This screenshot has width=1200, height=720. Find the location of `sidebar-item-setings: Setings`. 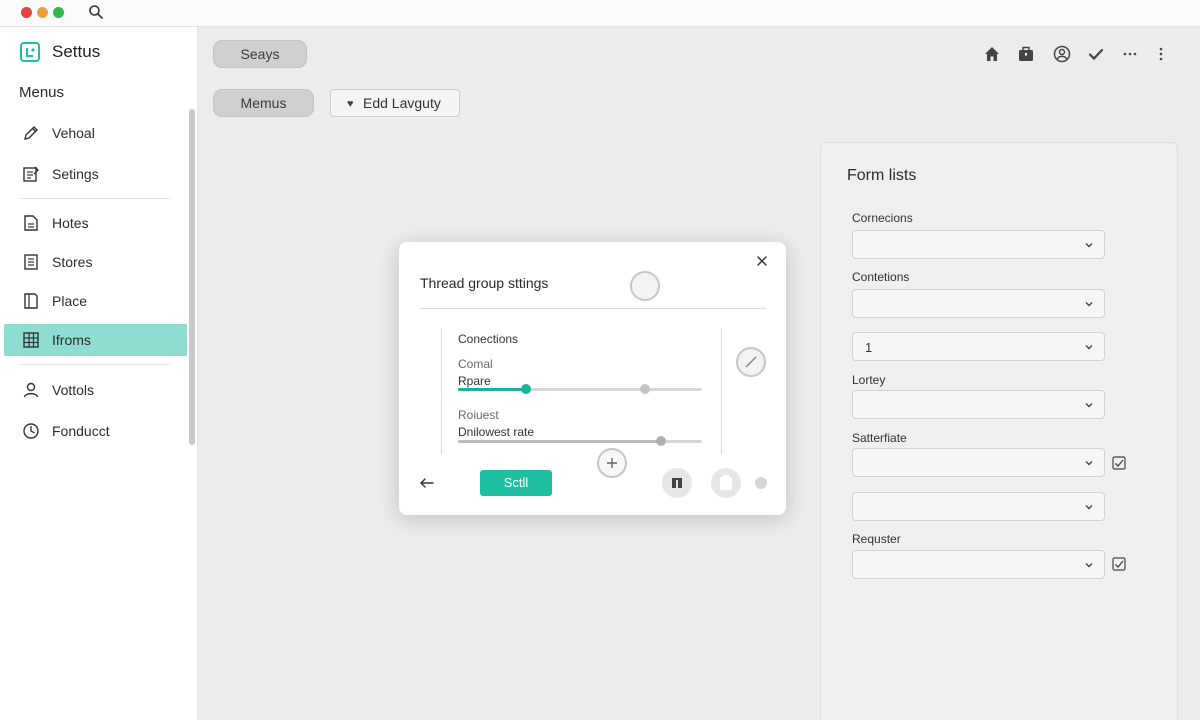

sidebar-item-setings: Setings is located at coordinates (95, 174).